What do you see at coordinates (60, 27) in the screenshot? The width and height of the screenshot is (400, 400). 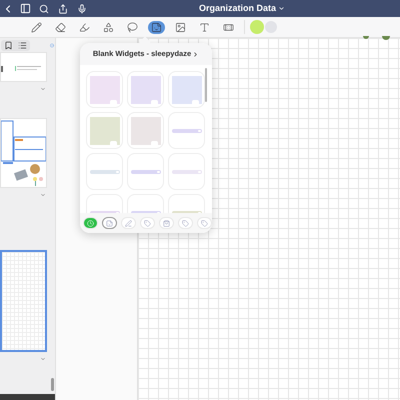 I see `eraser-icon` at bounding box center [60, 27].